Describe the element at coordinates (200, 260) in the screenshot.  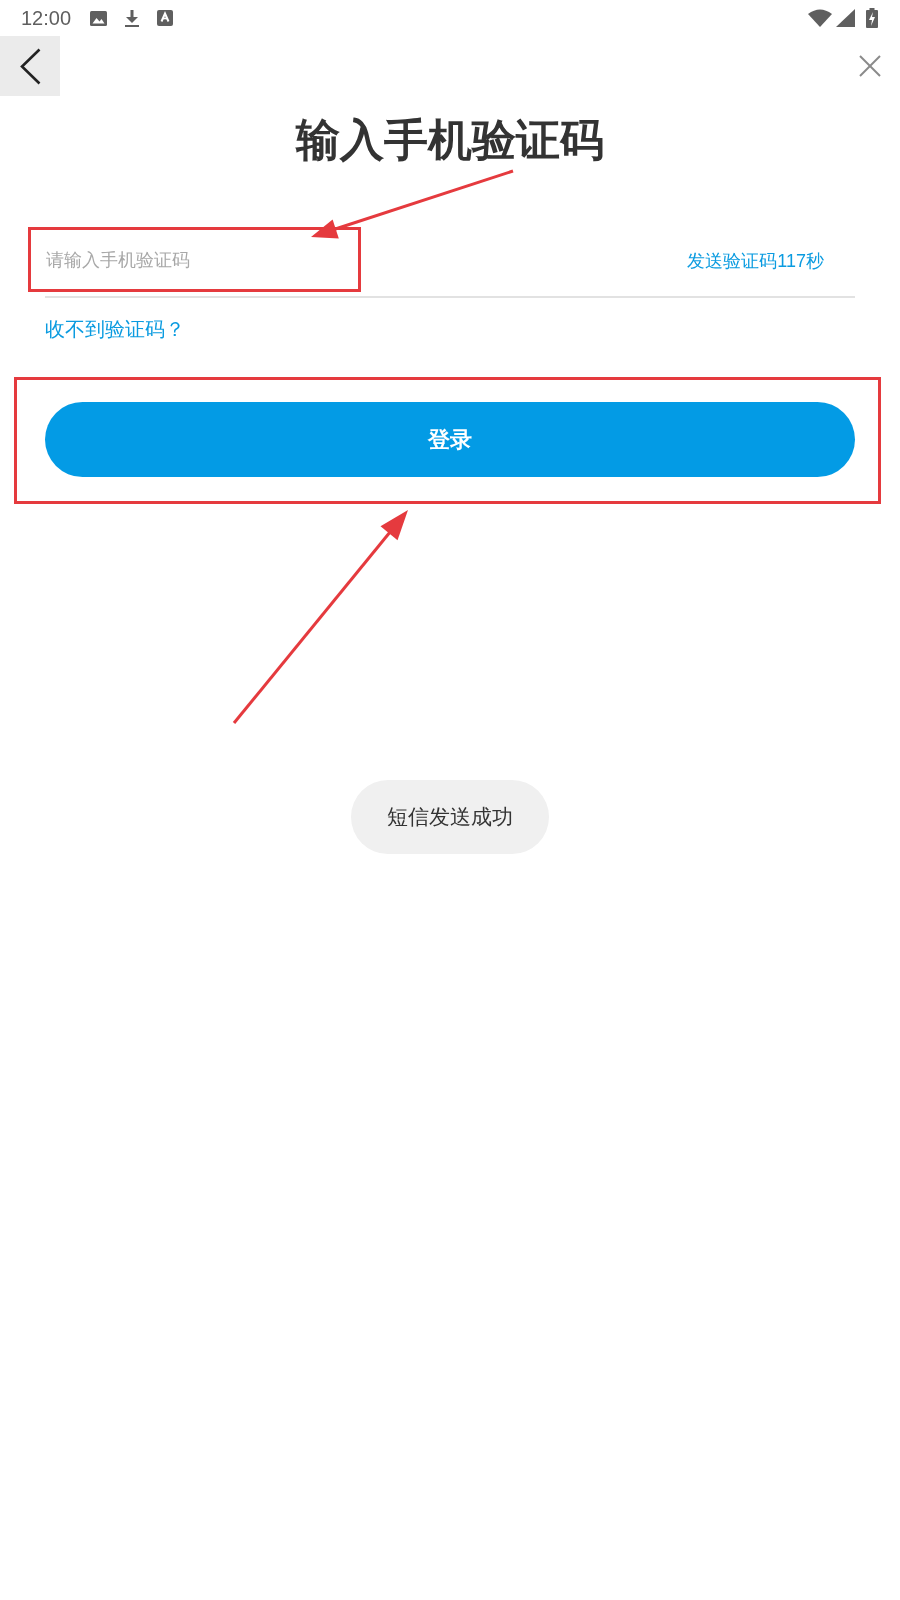
I see `code-input-field: 请输入手机验证码` at that location.